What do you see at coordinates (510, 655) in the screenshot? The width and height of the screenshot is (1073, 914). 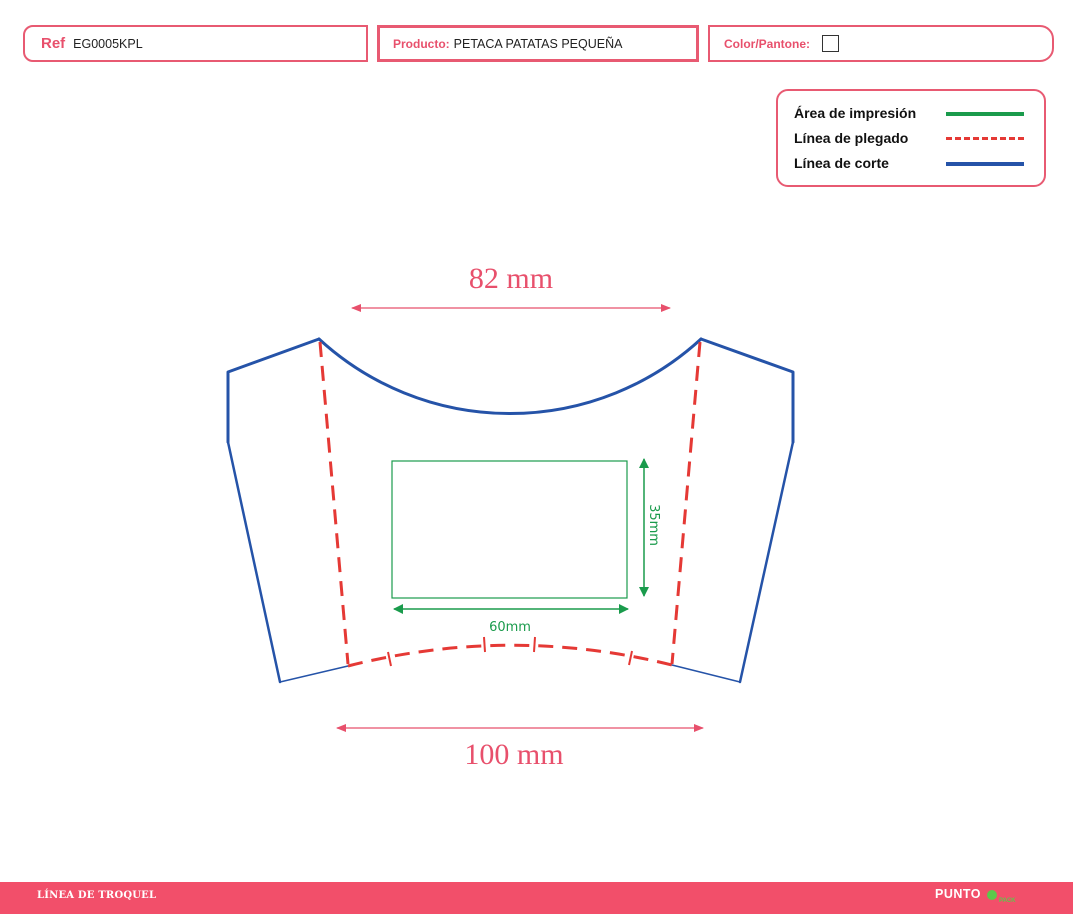 I see `fold-line-bottom-arc` at bounding box center [510, 655].